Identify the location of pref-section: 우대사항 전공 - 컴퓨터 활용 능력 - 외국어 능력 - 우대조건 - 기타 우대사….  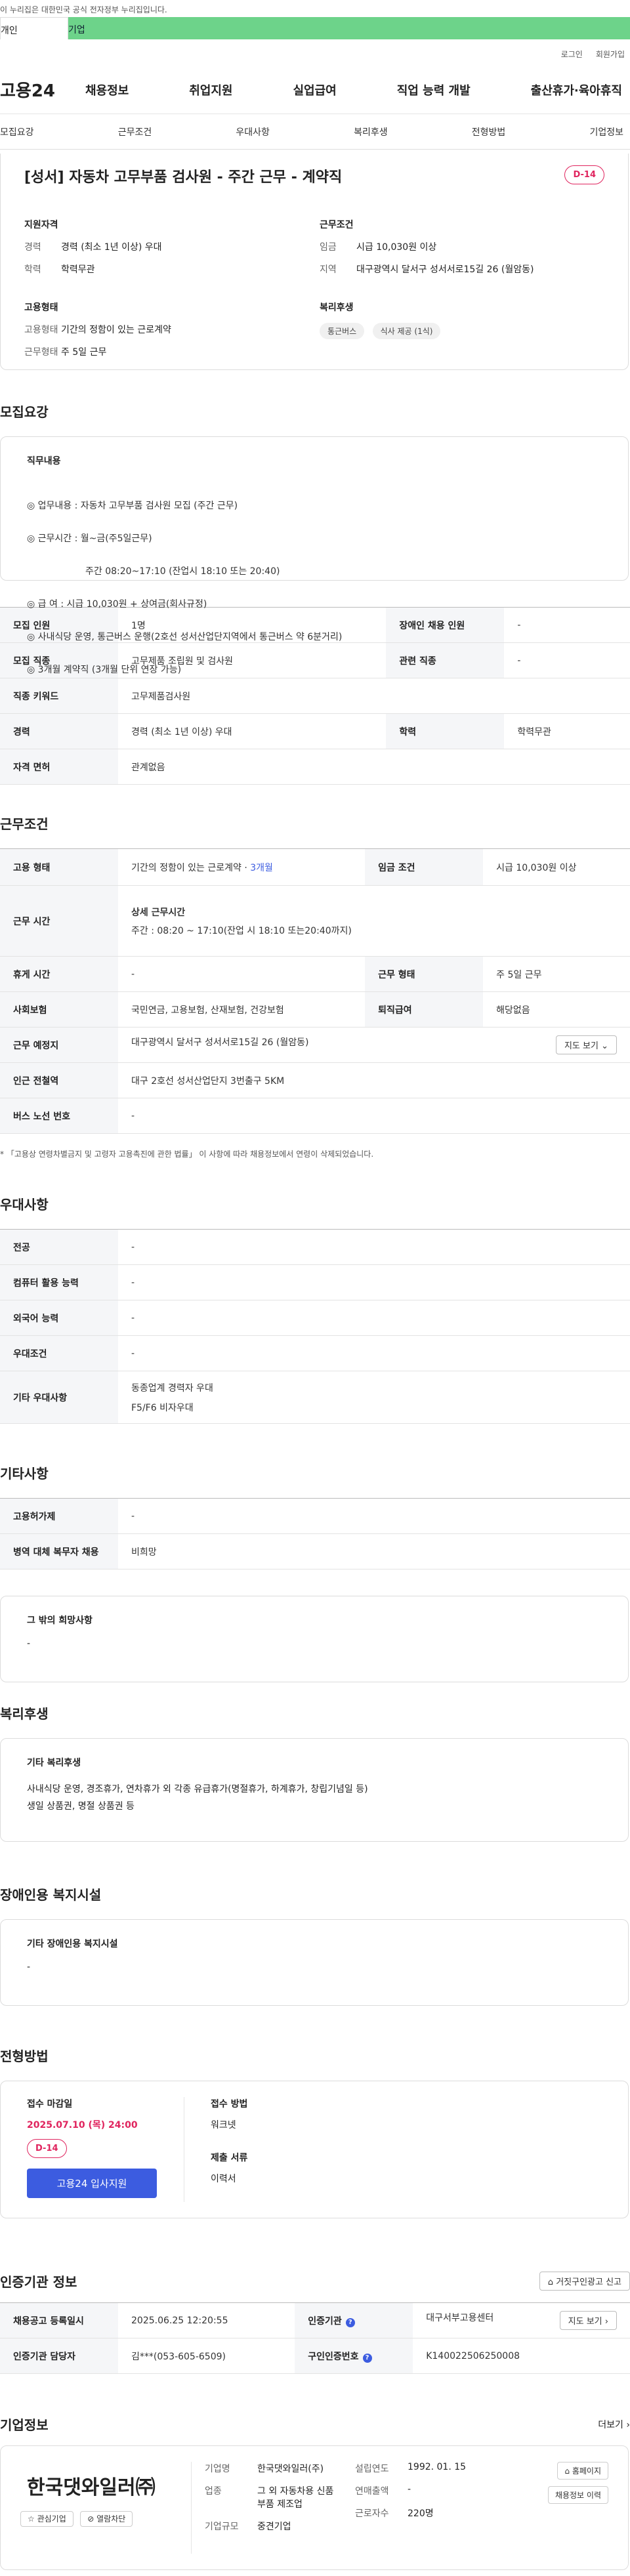
(315, 1309).